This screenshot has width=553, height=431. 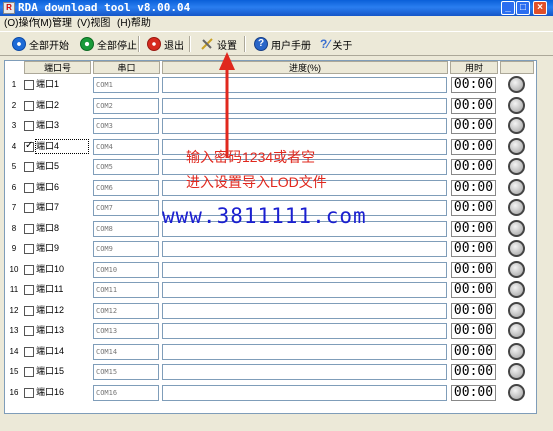 I want to click on serial-port-field: COM15, so click(x=126, y=372).